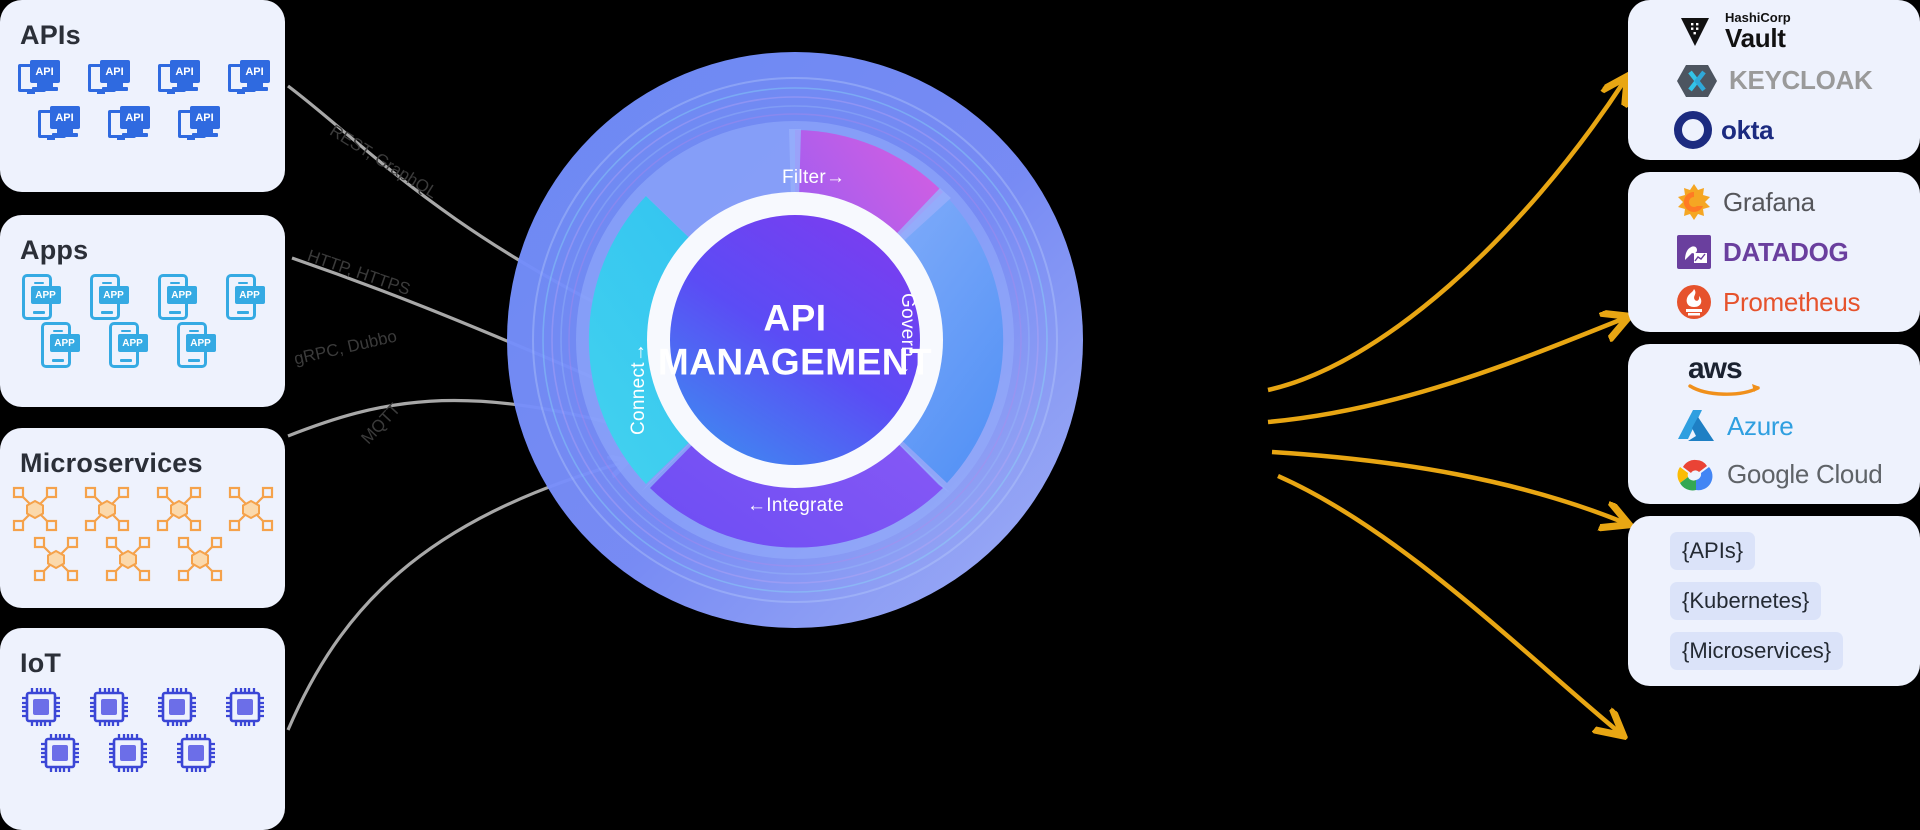 The image size is (1920, 830). Describe the element at coordinates (1695, 475) in the screenshot. I see `google-cloud-icon` at that location.